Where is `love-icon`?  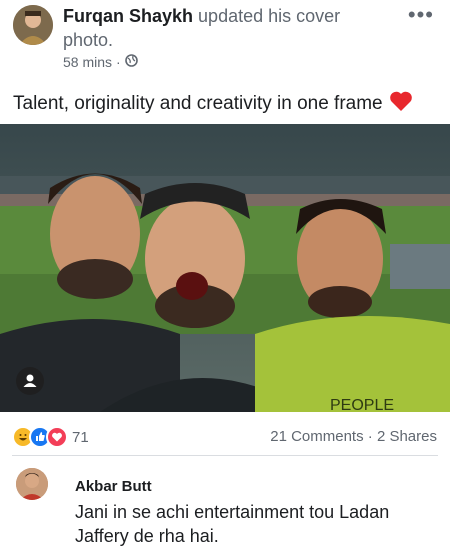
love-icon is located at coordinates (57, 437).